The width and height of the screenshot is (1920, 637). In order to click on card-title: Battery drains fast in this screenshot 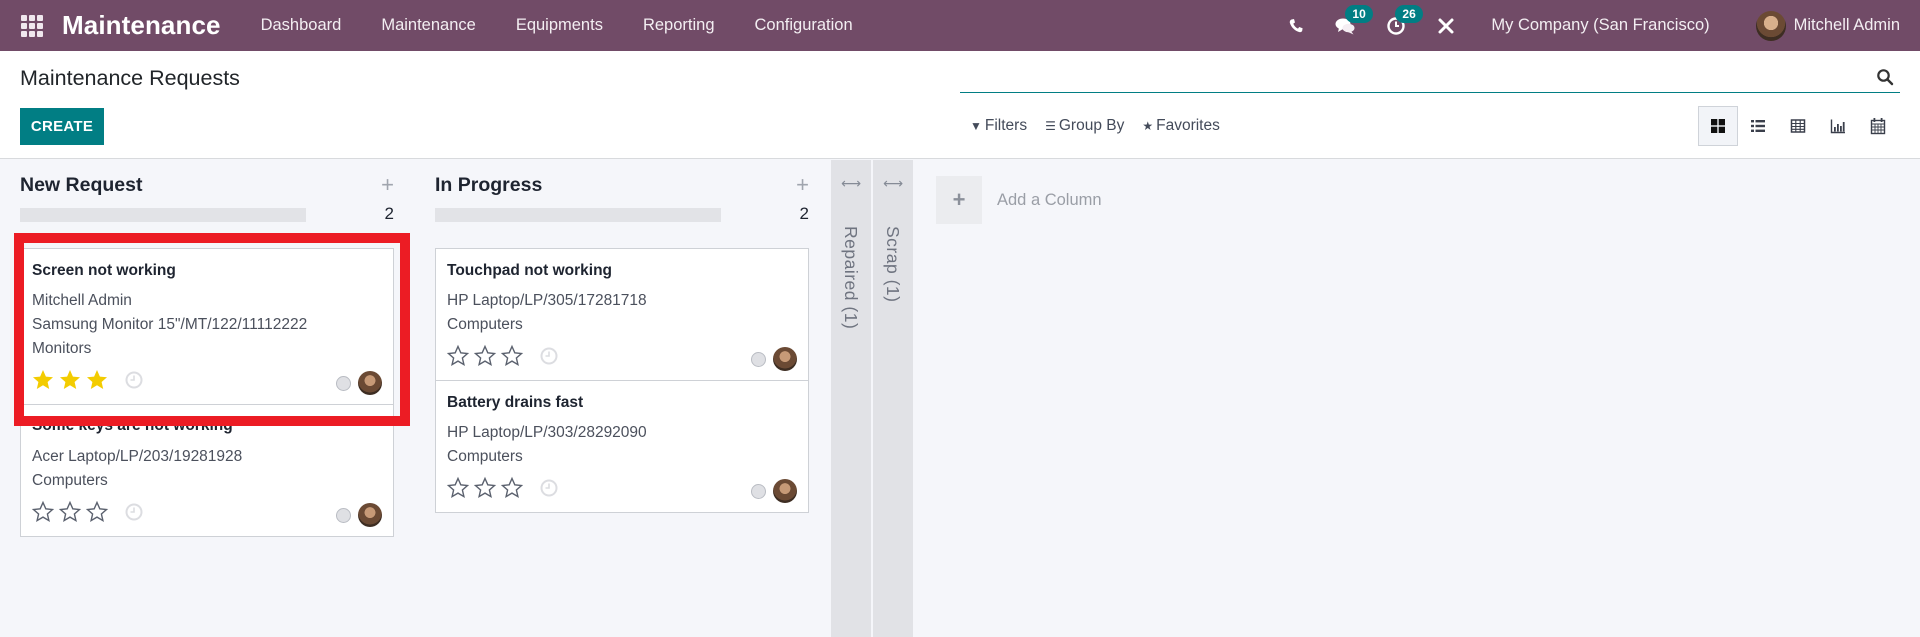, I will do `click(515, 402)`.